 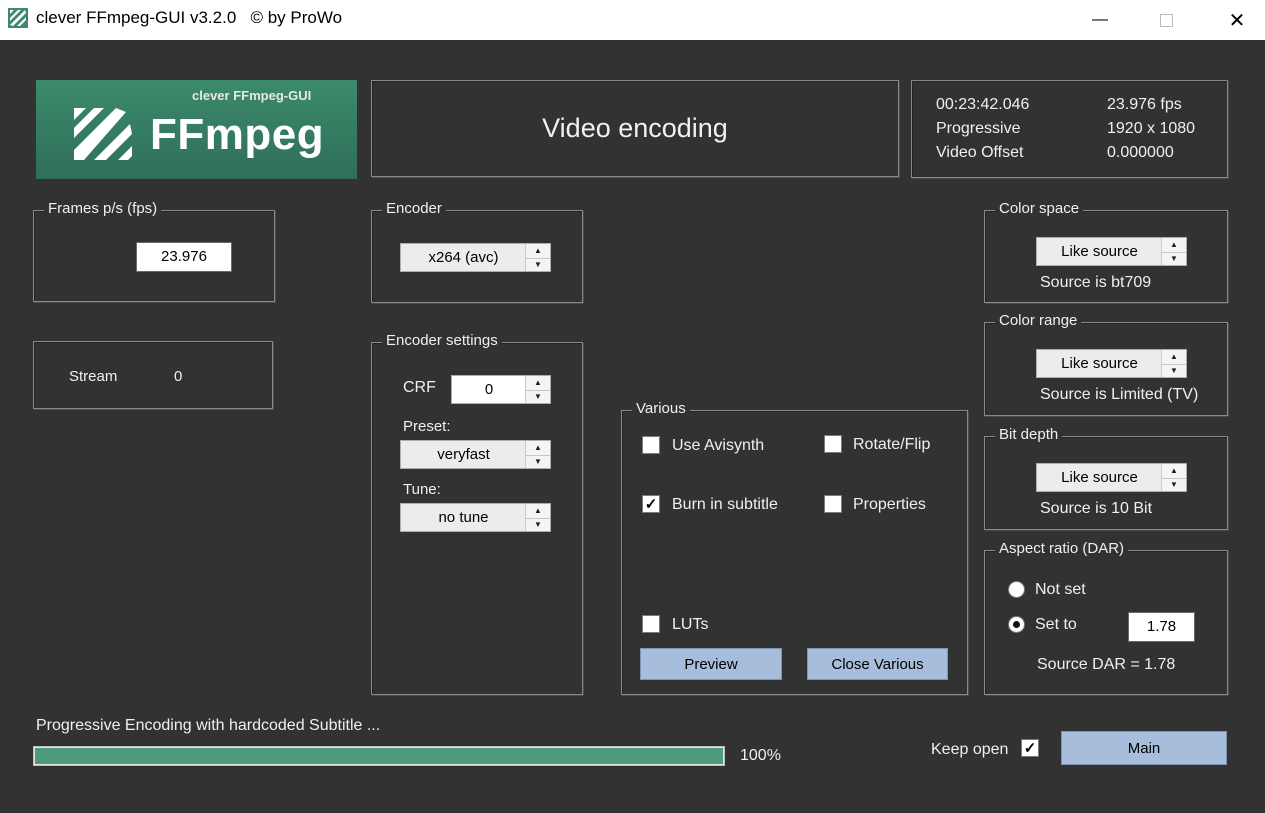 What do you see at coordinates (970, 749) in the screenshot?
I see `keep-open-label: Keep open` at bounding box center [970, 749].